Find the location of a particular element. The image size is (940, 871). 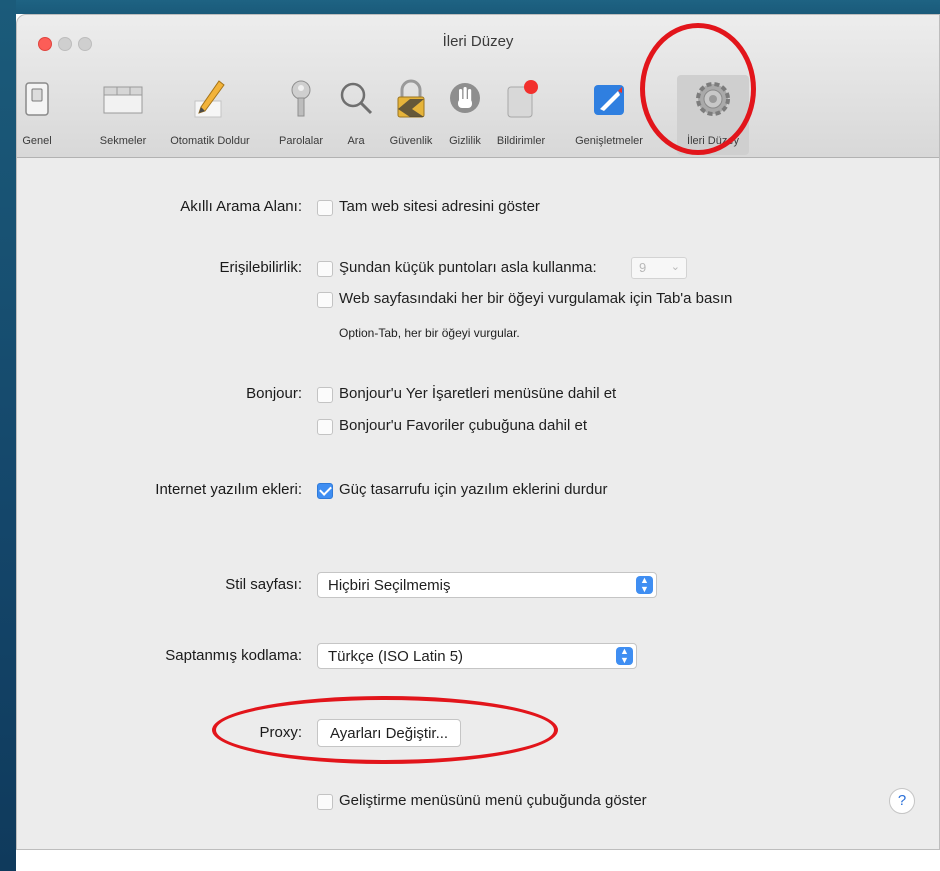

min-font-size-value: 9 is located at coordinates (643, 267).